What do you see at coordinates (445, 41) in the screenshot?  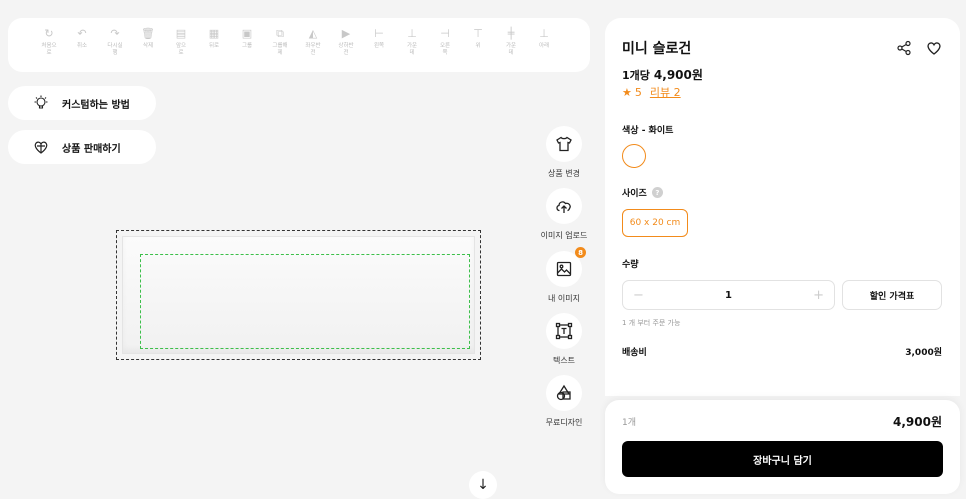 I see `align-right-tool: ⊣ 오른 쪽` at bounding box center [445, 41].